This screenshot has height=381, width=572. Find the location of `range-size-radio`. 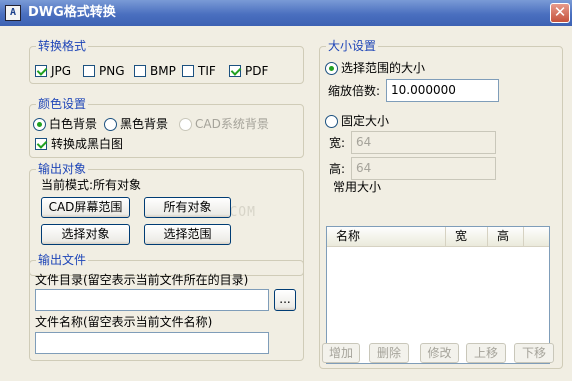

range-size-radio is located at coordinates (331, 68).